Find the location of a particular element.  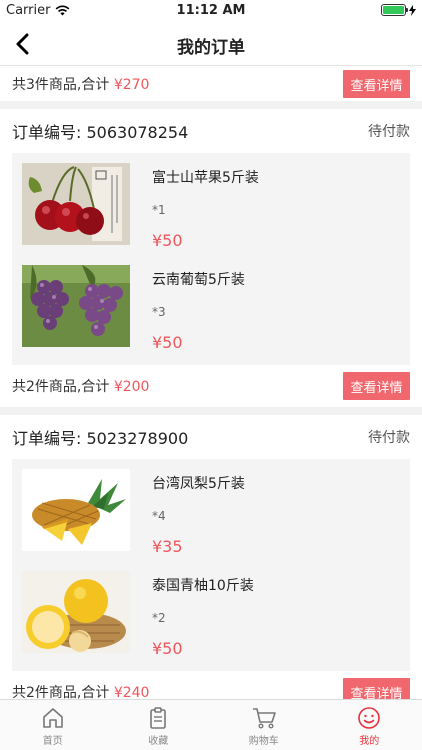

product-image-pomelo is located at coordinates (76, 612).